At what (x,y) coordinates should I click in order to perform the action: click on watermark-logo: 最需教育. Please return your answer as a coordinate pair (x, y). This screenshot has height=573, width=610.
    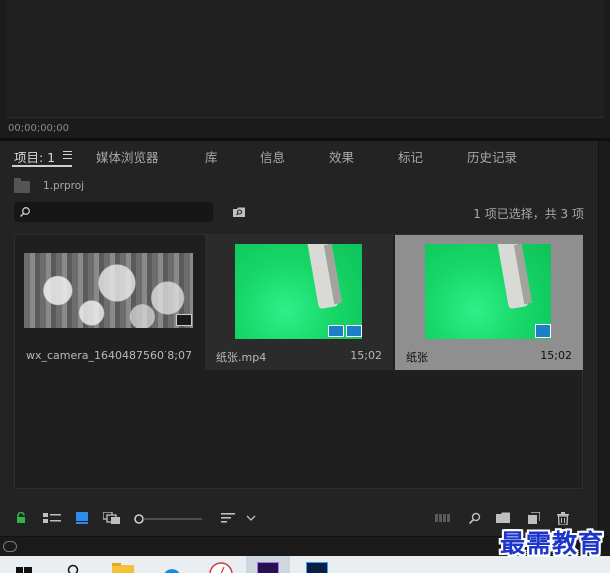
    Looking at the image, I should click on (551, 543).